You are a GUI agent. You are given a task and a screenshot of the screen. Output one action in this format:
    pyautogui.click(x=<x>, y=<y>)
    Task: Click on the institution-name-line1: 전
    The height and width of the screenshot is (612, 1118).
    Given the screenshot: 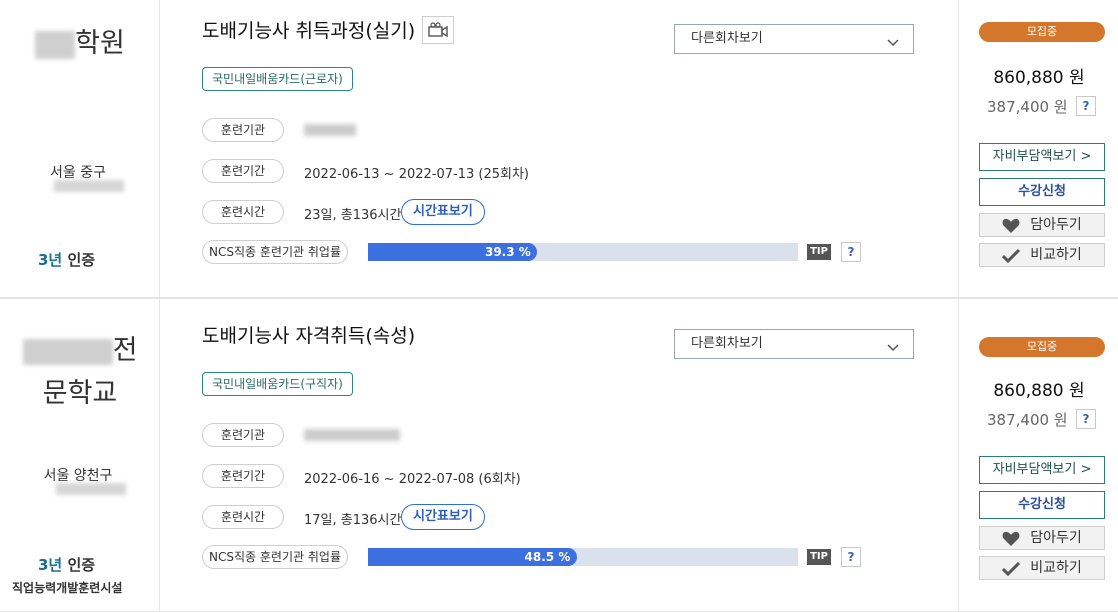 What is the action you would take?
    pyautogui.click(x=80, y=351)
    